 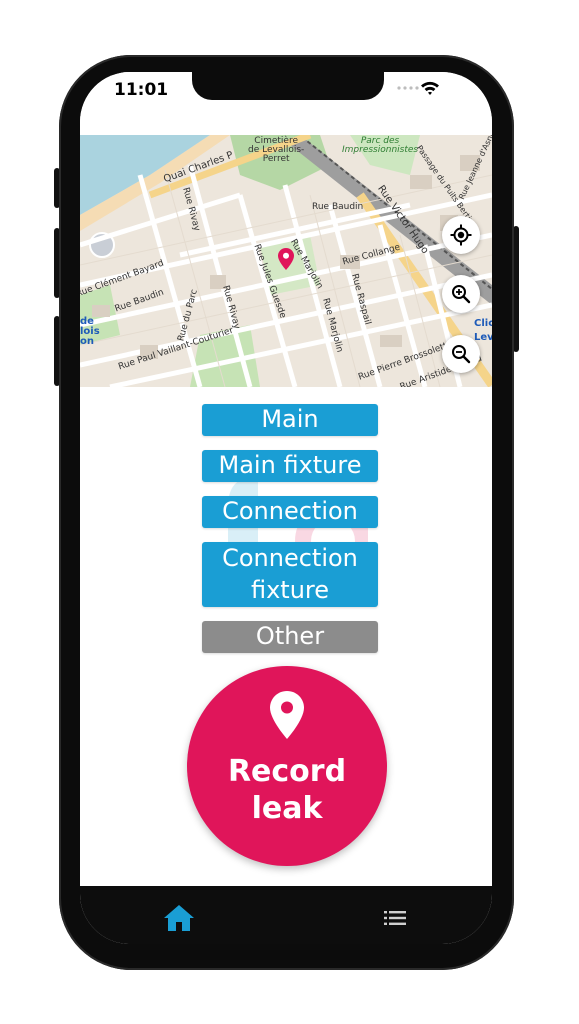 I want to click on status-time: 11:01, so click(x=141, y=90).